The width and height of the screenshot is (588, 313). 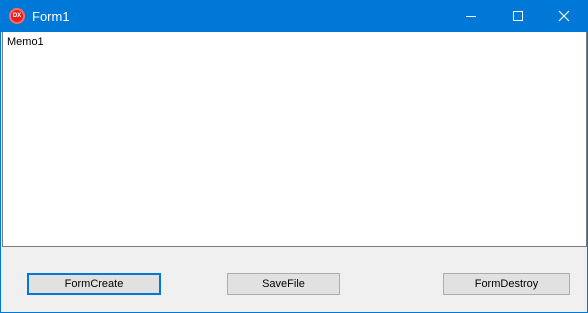 I want to click on maximize-icon, so click(x=518, y=16).